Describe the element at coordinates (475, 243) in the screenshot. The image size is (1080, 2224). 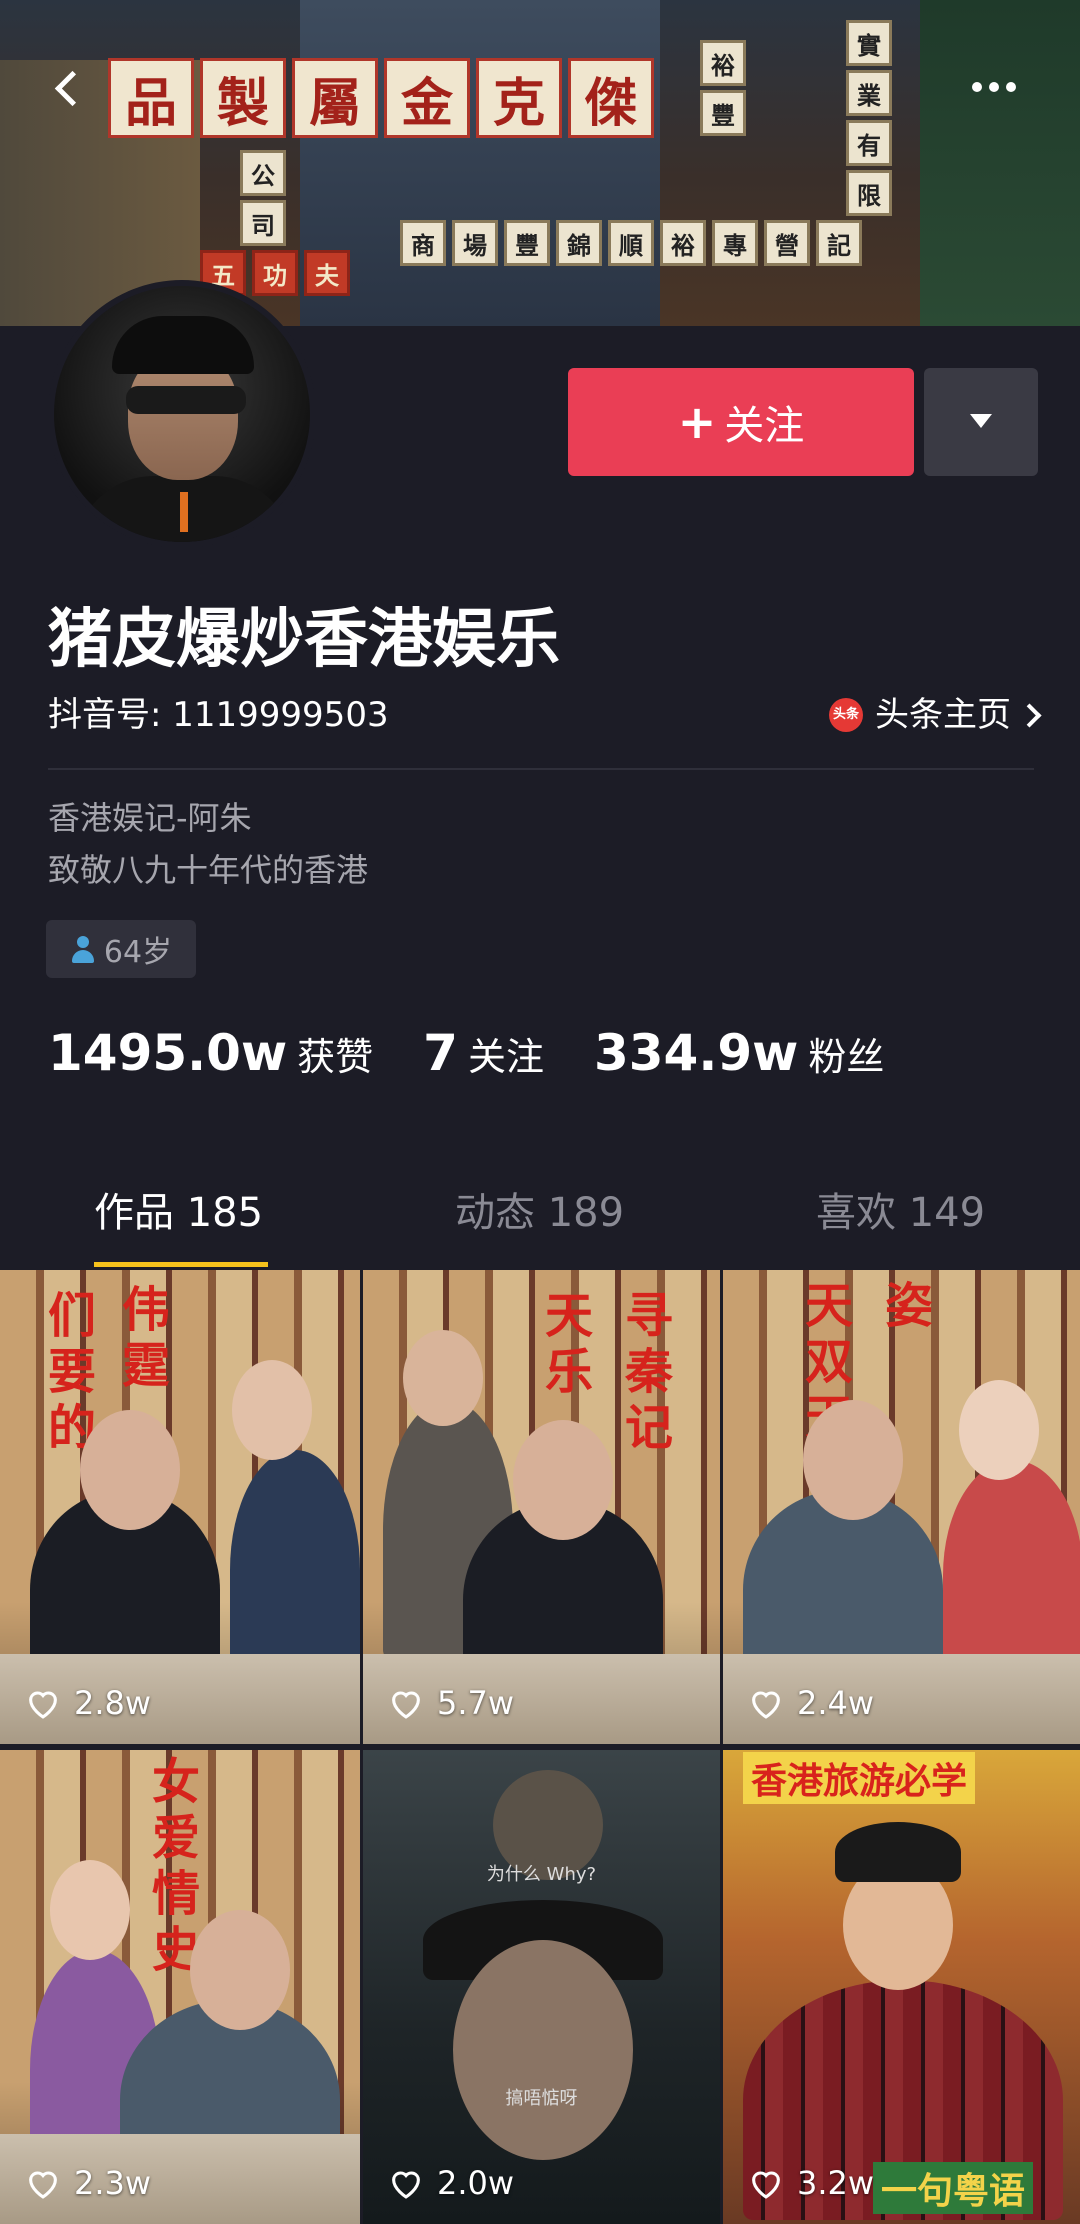
I see `cover-sign: 場` at that location.